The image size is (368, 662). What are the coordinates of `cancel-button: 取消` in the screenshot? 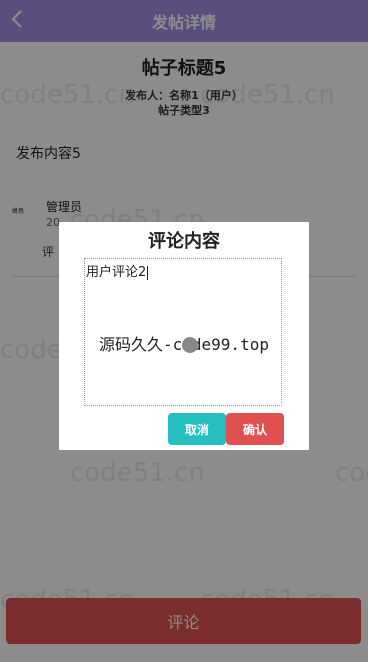 It's located at (197, 429).